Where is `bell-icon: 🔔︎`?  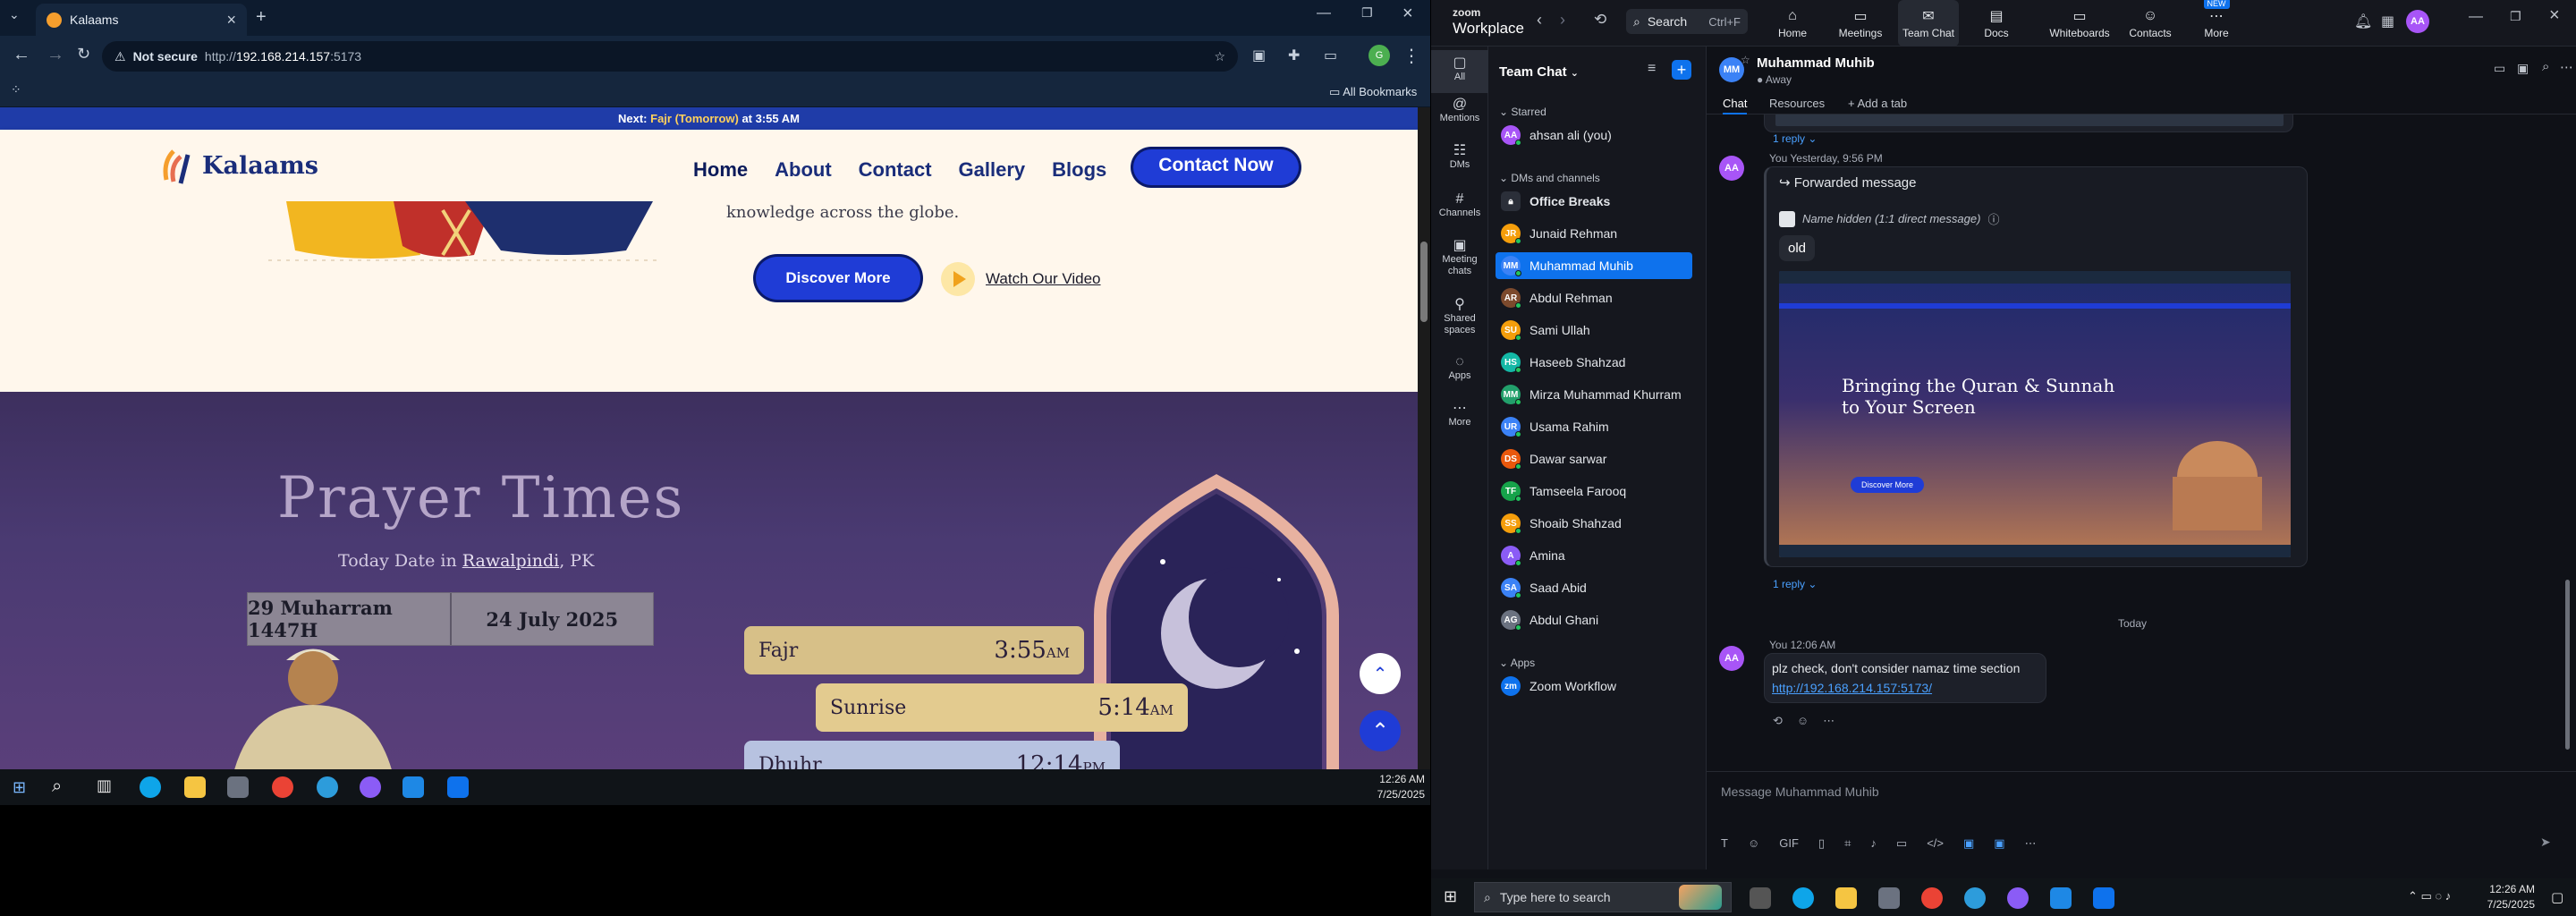
bell-icon: 🔔︎ is located at coordinates (2363, 21).